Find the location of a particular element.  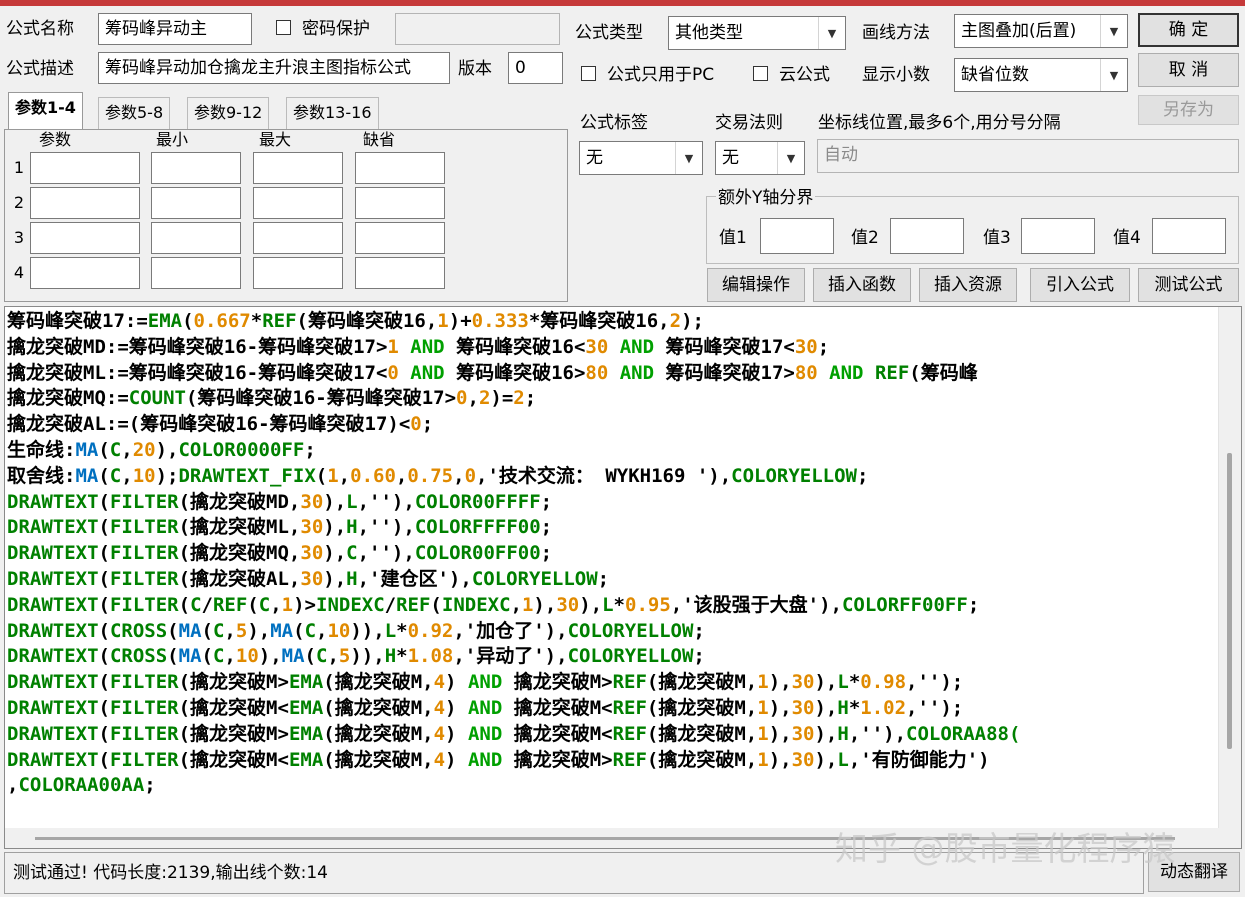

import-formula-button: 引入公式 is located at coordinates (1080, 285).